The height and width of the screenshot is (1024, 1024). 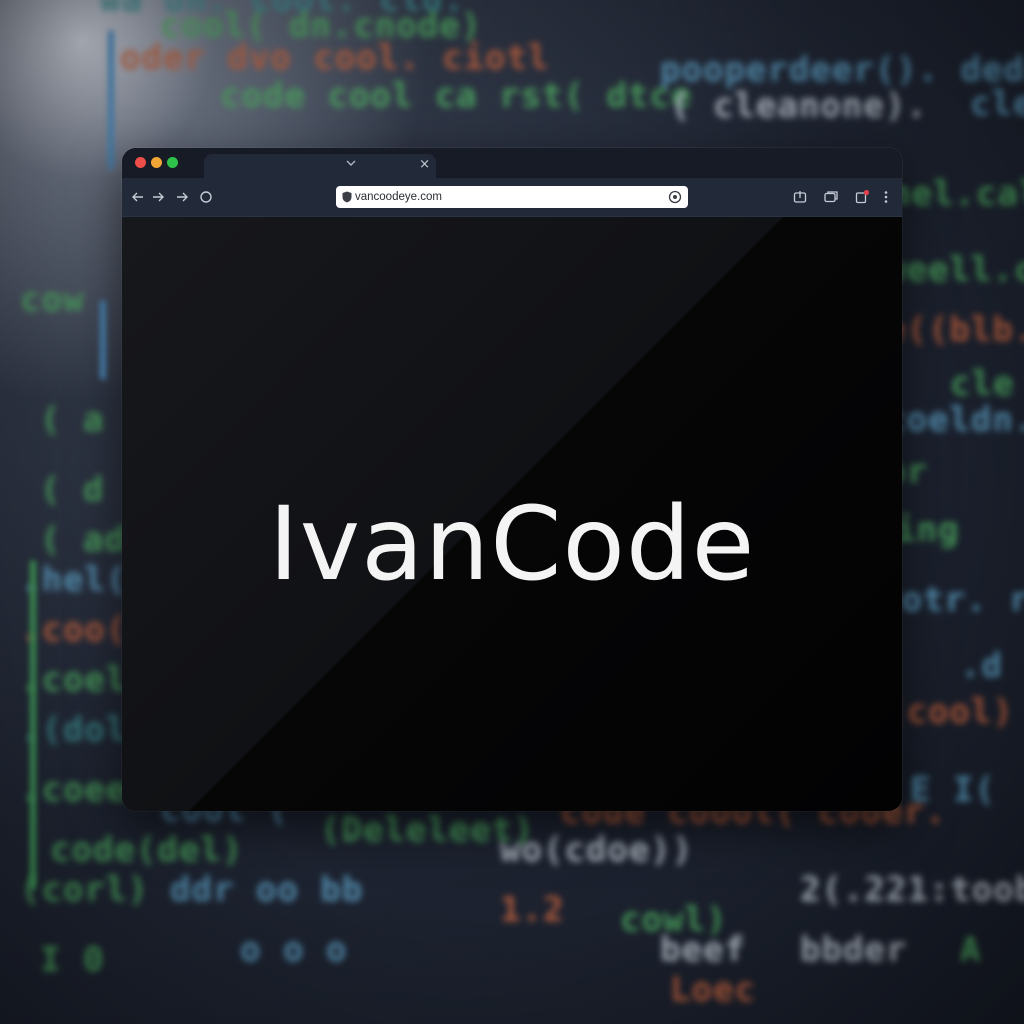 I want to click on browser-toolbar: vancoodeye.com, so click(x=512, y=197).